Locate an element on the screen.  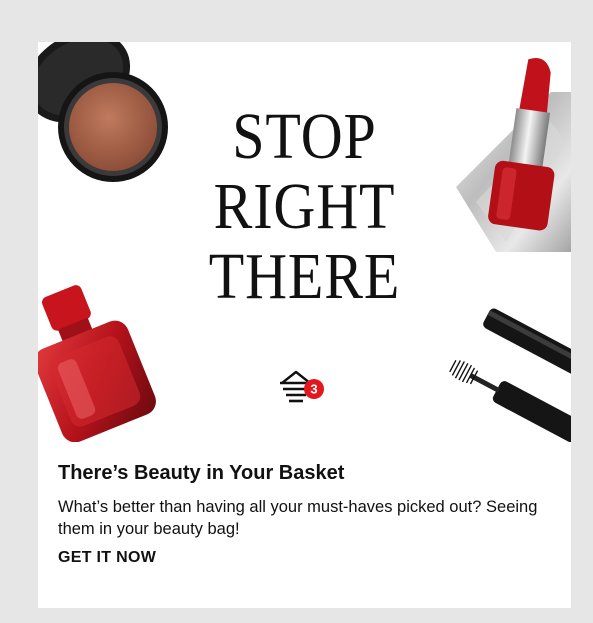
mascara-image is located at coordinates (510, 375).